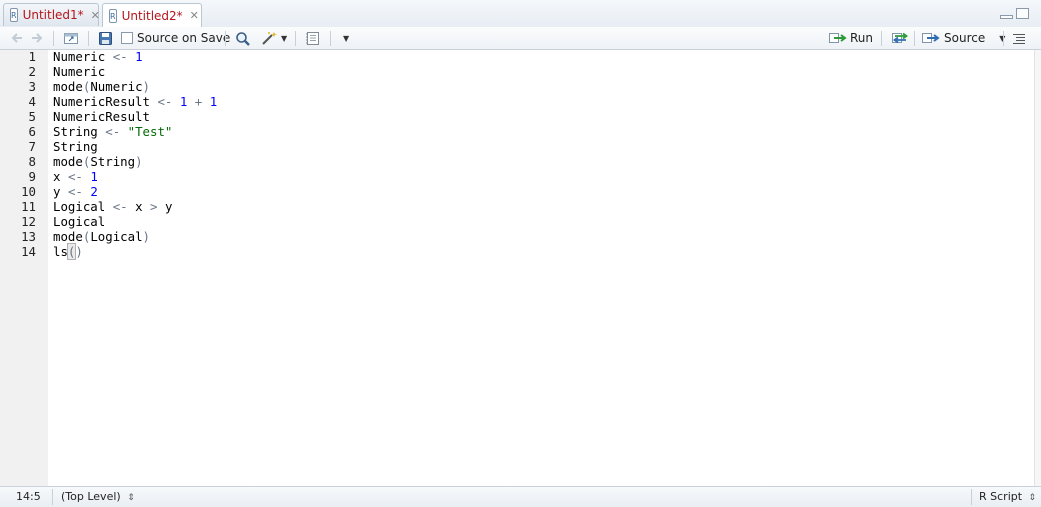 This screenshot has width=1041, height=507. I want to click on find-replace-button, so click(243, 38).